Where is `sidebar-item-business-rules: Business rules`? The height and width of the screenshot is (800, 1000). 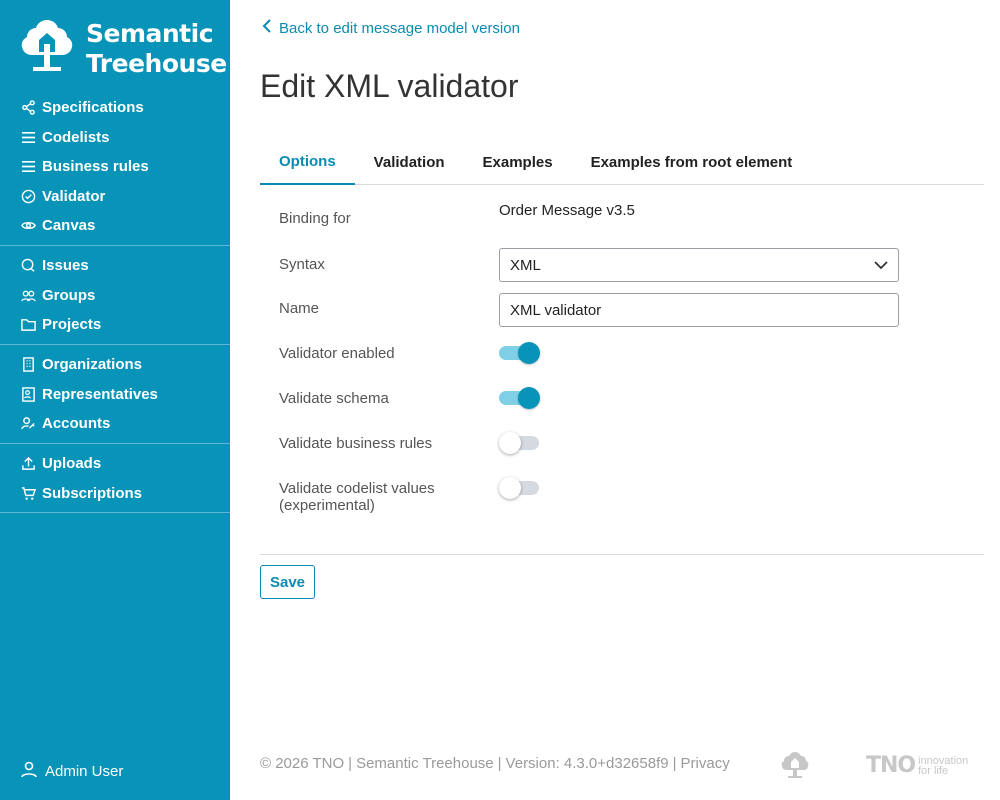 sidebar-item-business-rules: Business rules is located at coordinates (115, 167).